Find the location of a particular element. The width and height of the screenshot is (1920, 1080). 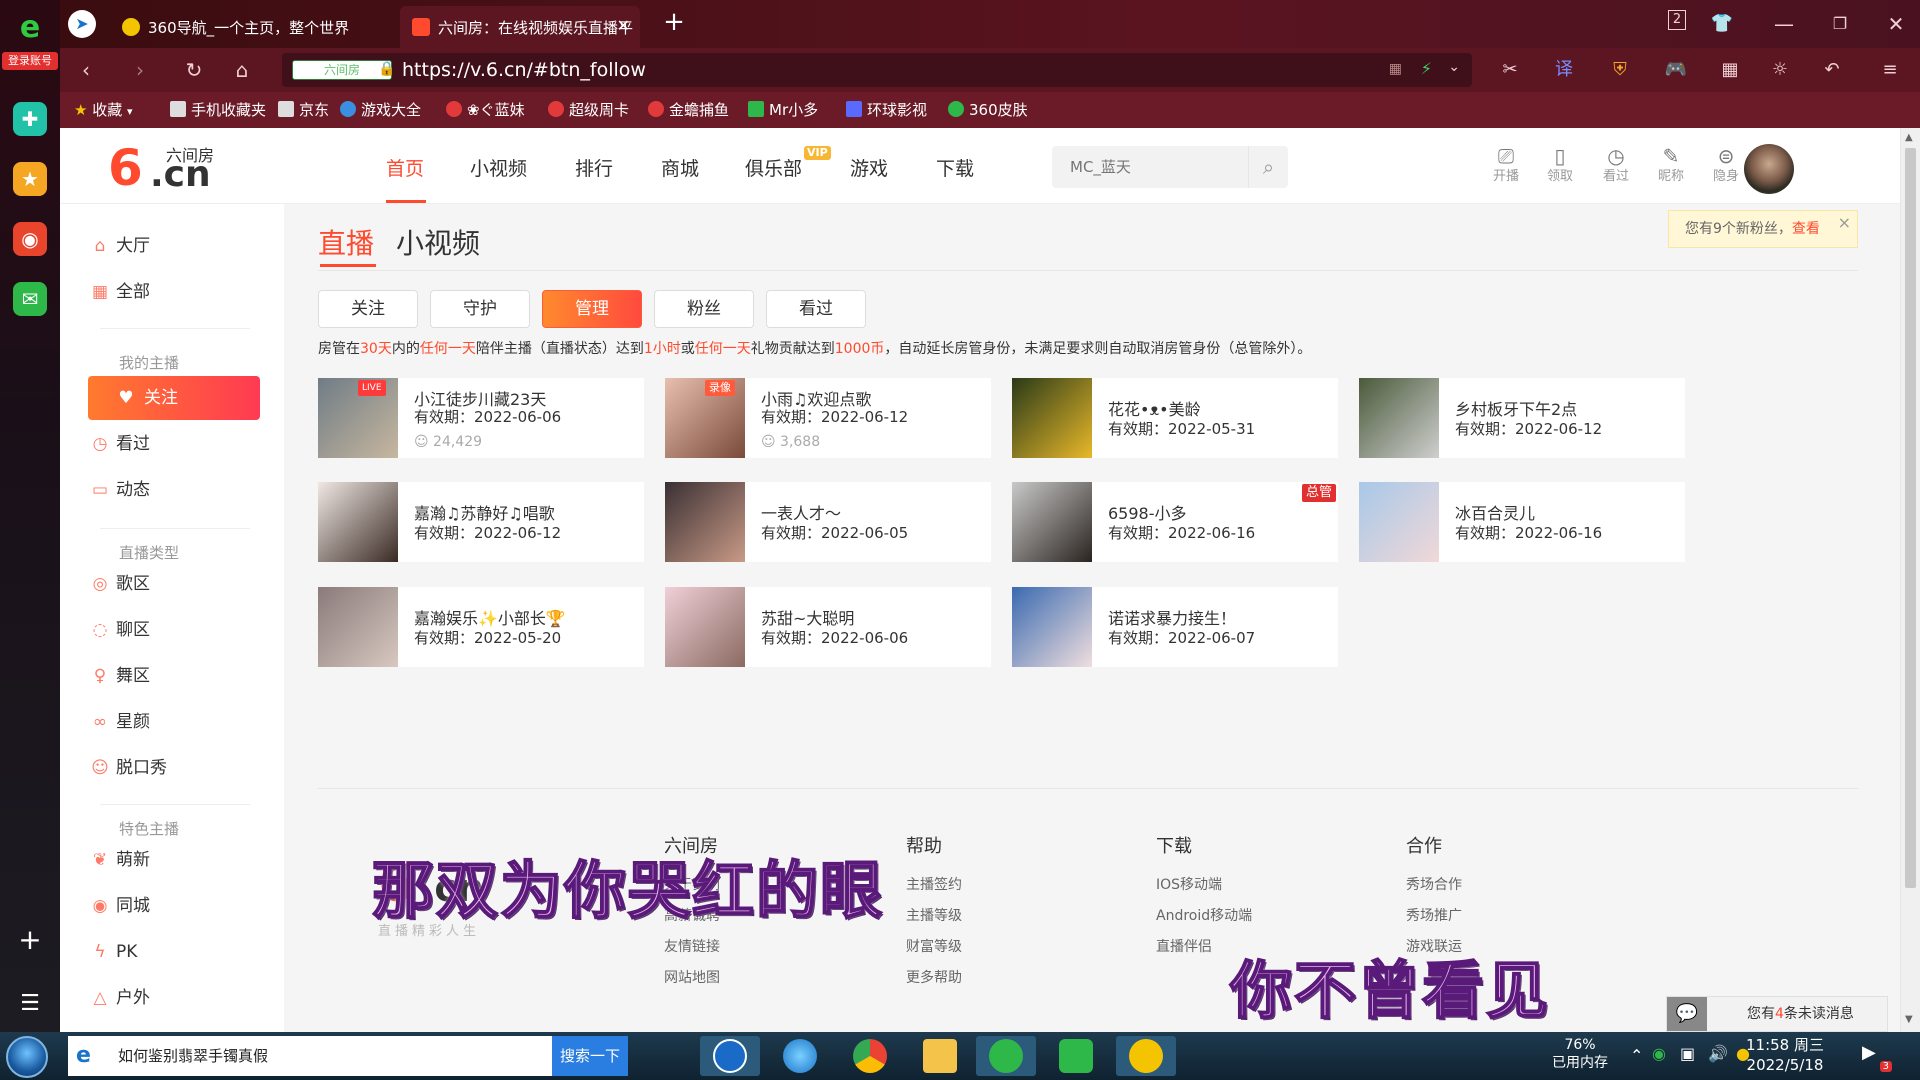

qr-icon: ▦ is located at coordinates (1395, 69).